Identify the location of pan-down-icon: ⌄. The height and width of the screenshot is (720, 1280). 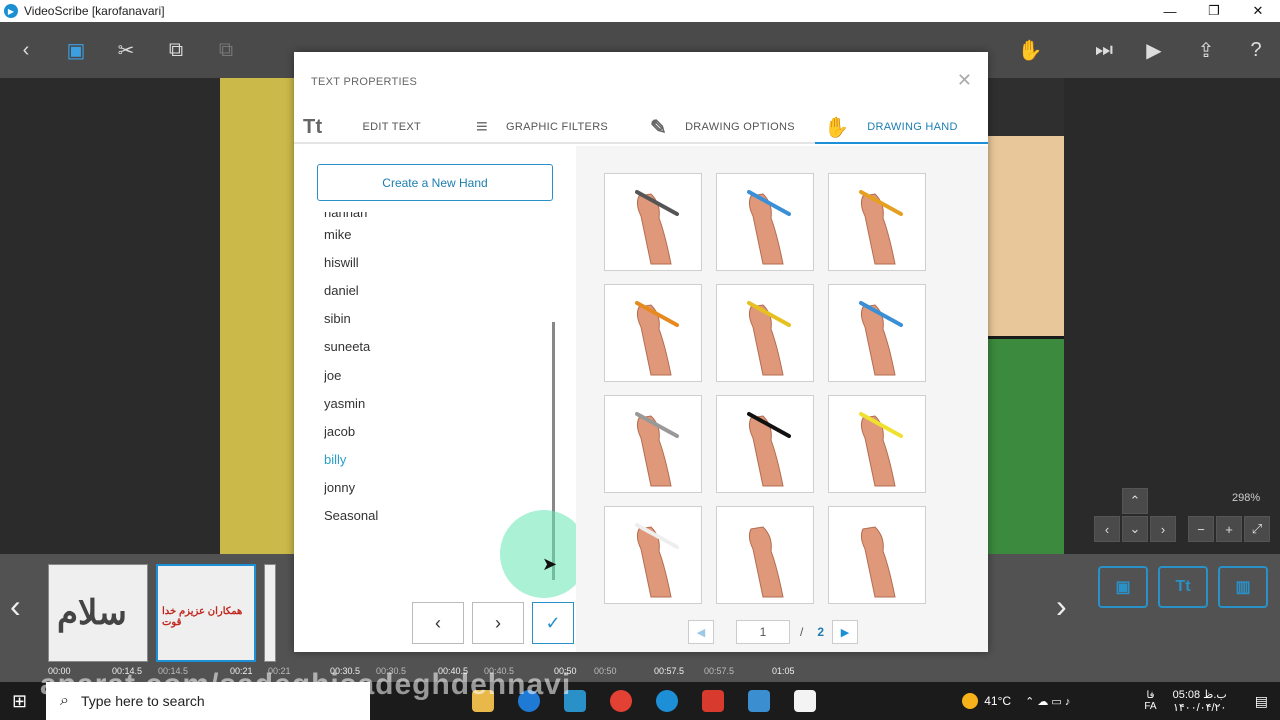
(1135, 529).